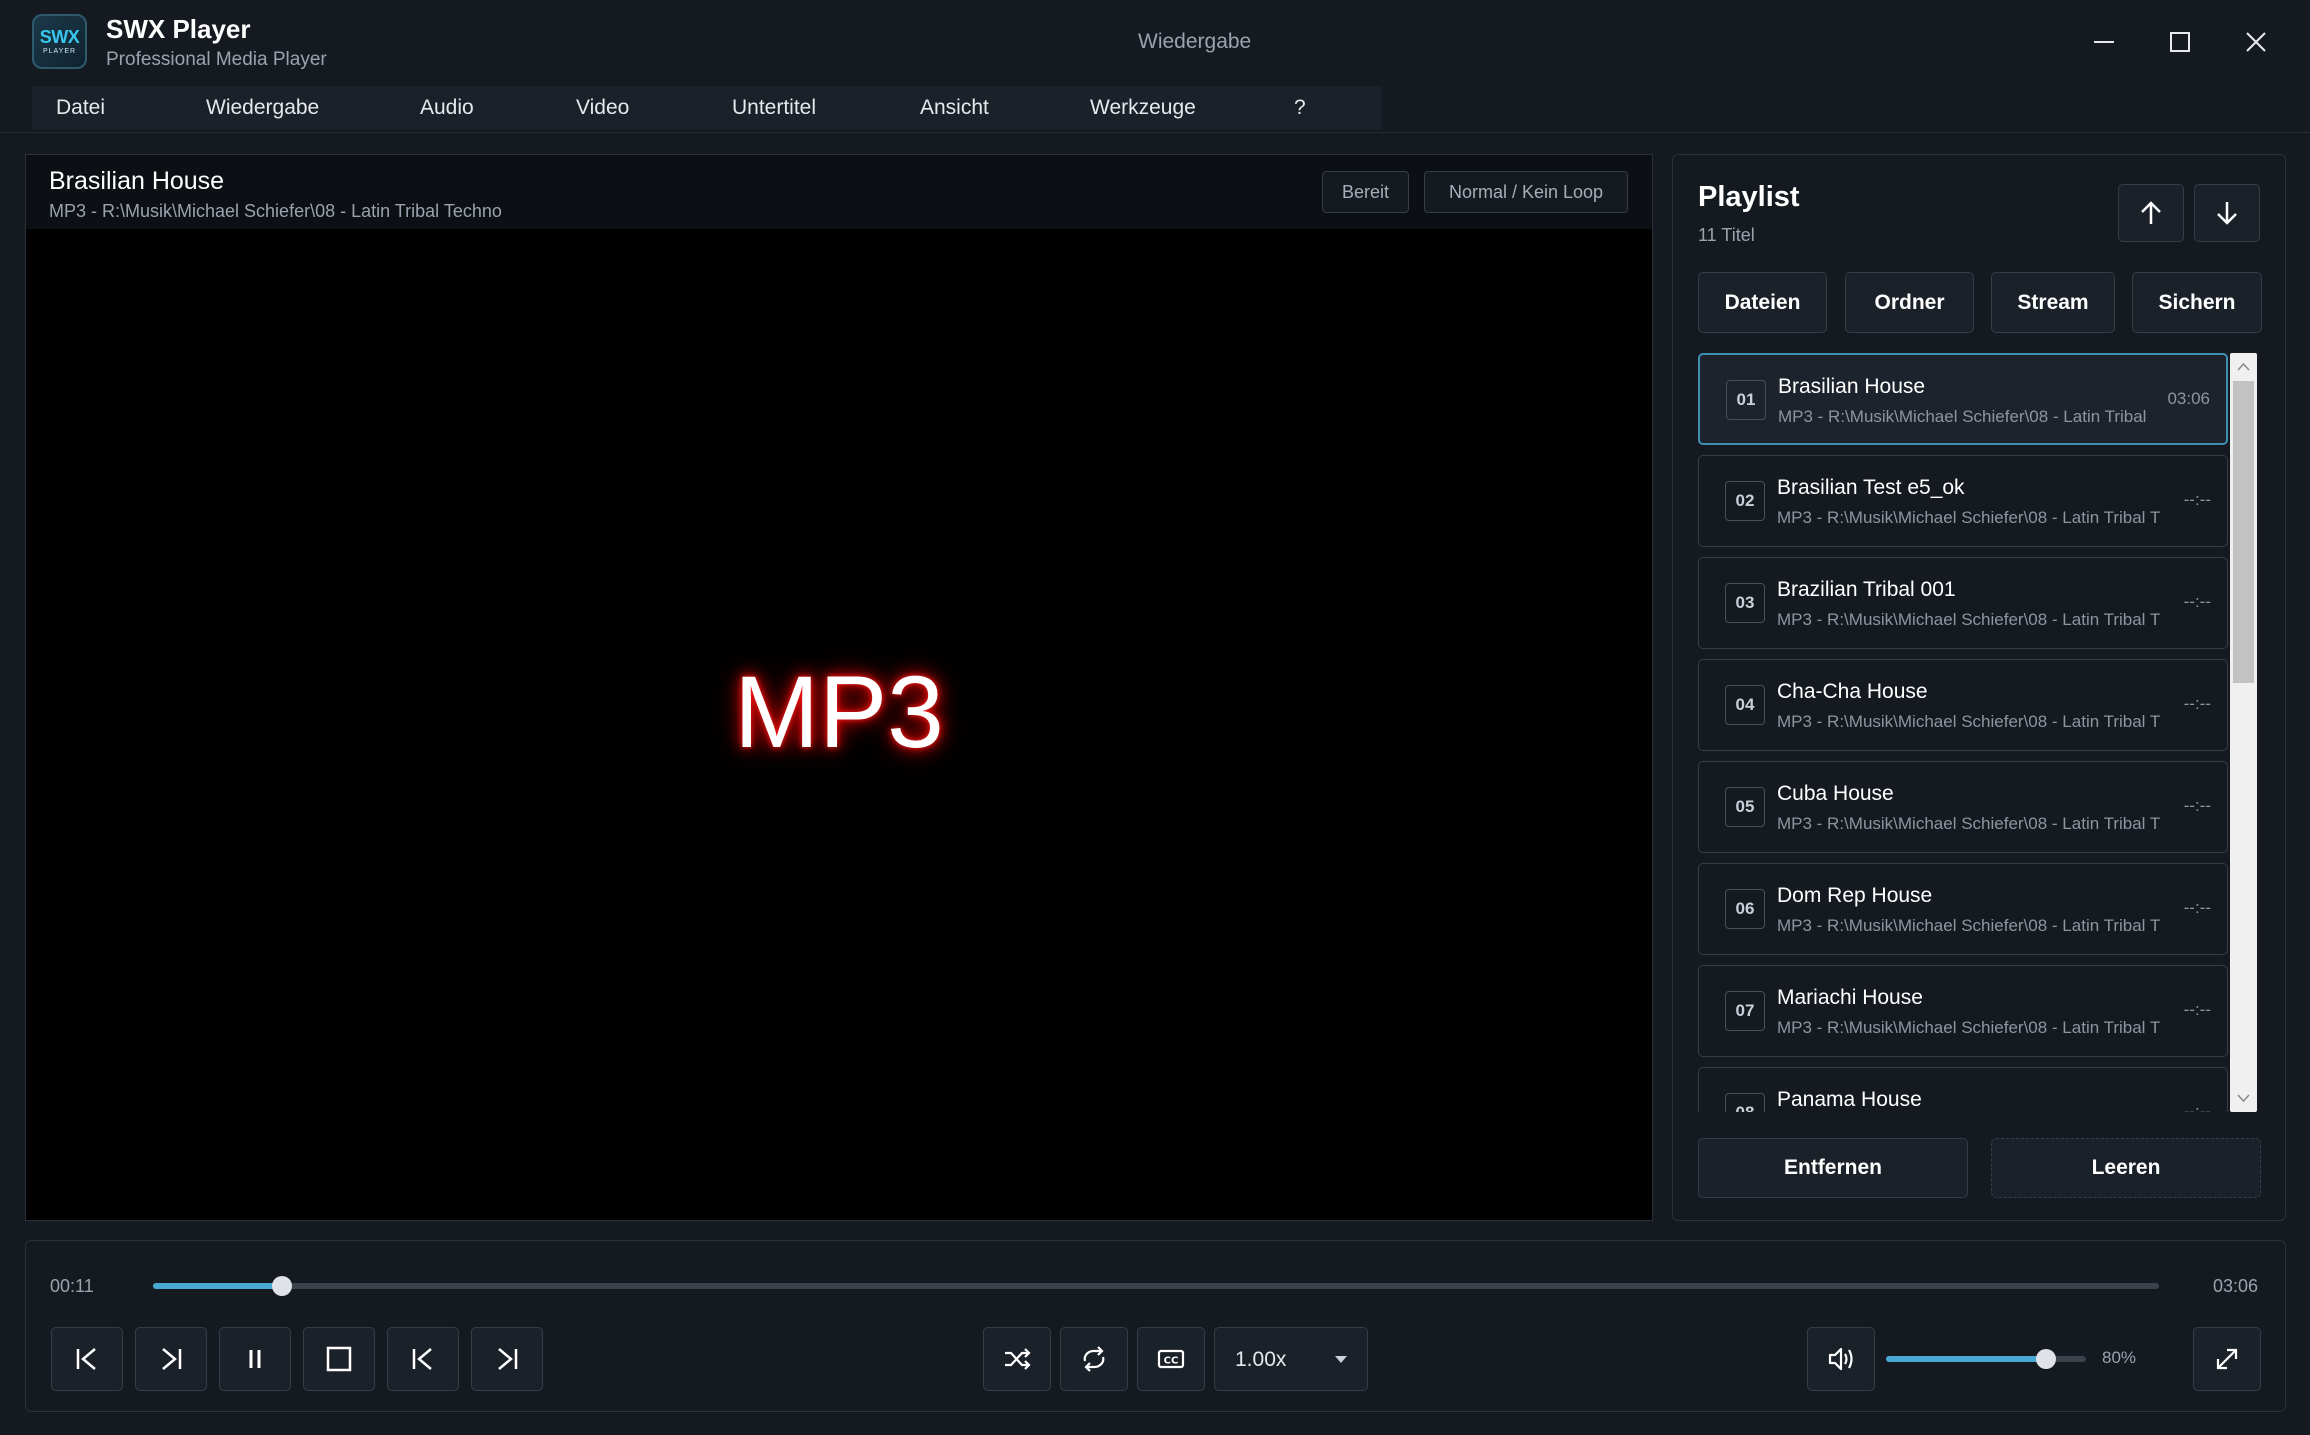 The width and height of the screenshot is (2310, 1435). Describe the element at coordinates (1291, 1359) in the screenshot. I see `playback-speed-select: 1.00x` at that location.